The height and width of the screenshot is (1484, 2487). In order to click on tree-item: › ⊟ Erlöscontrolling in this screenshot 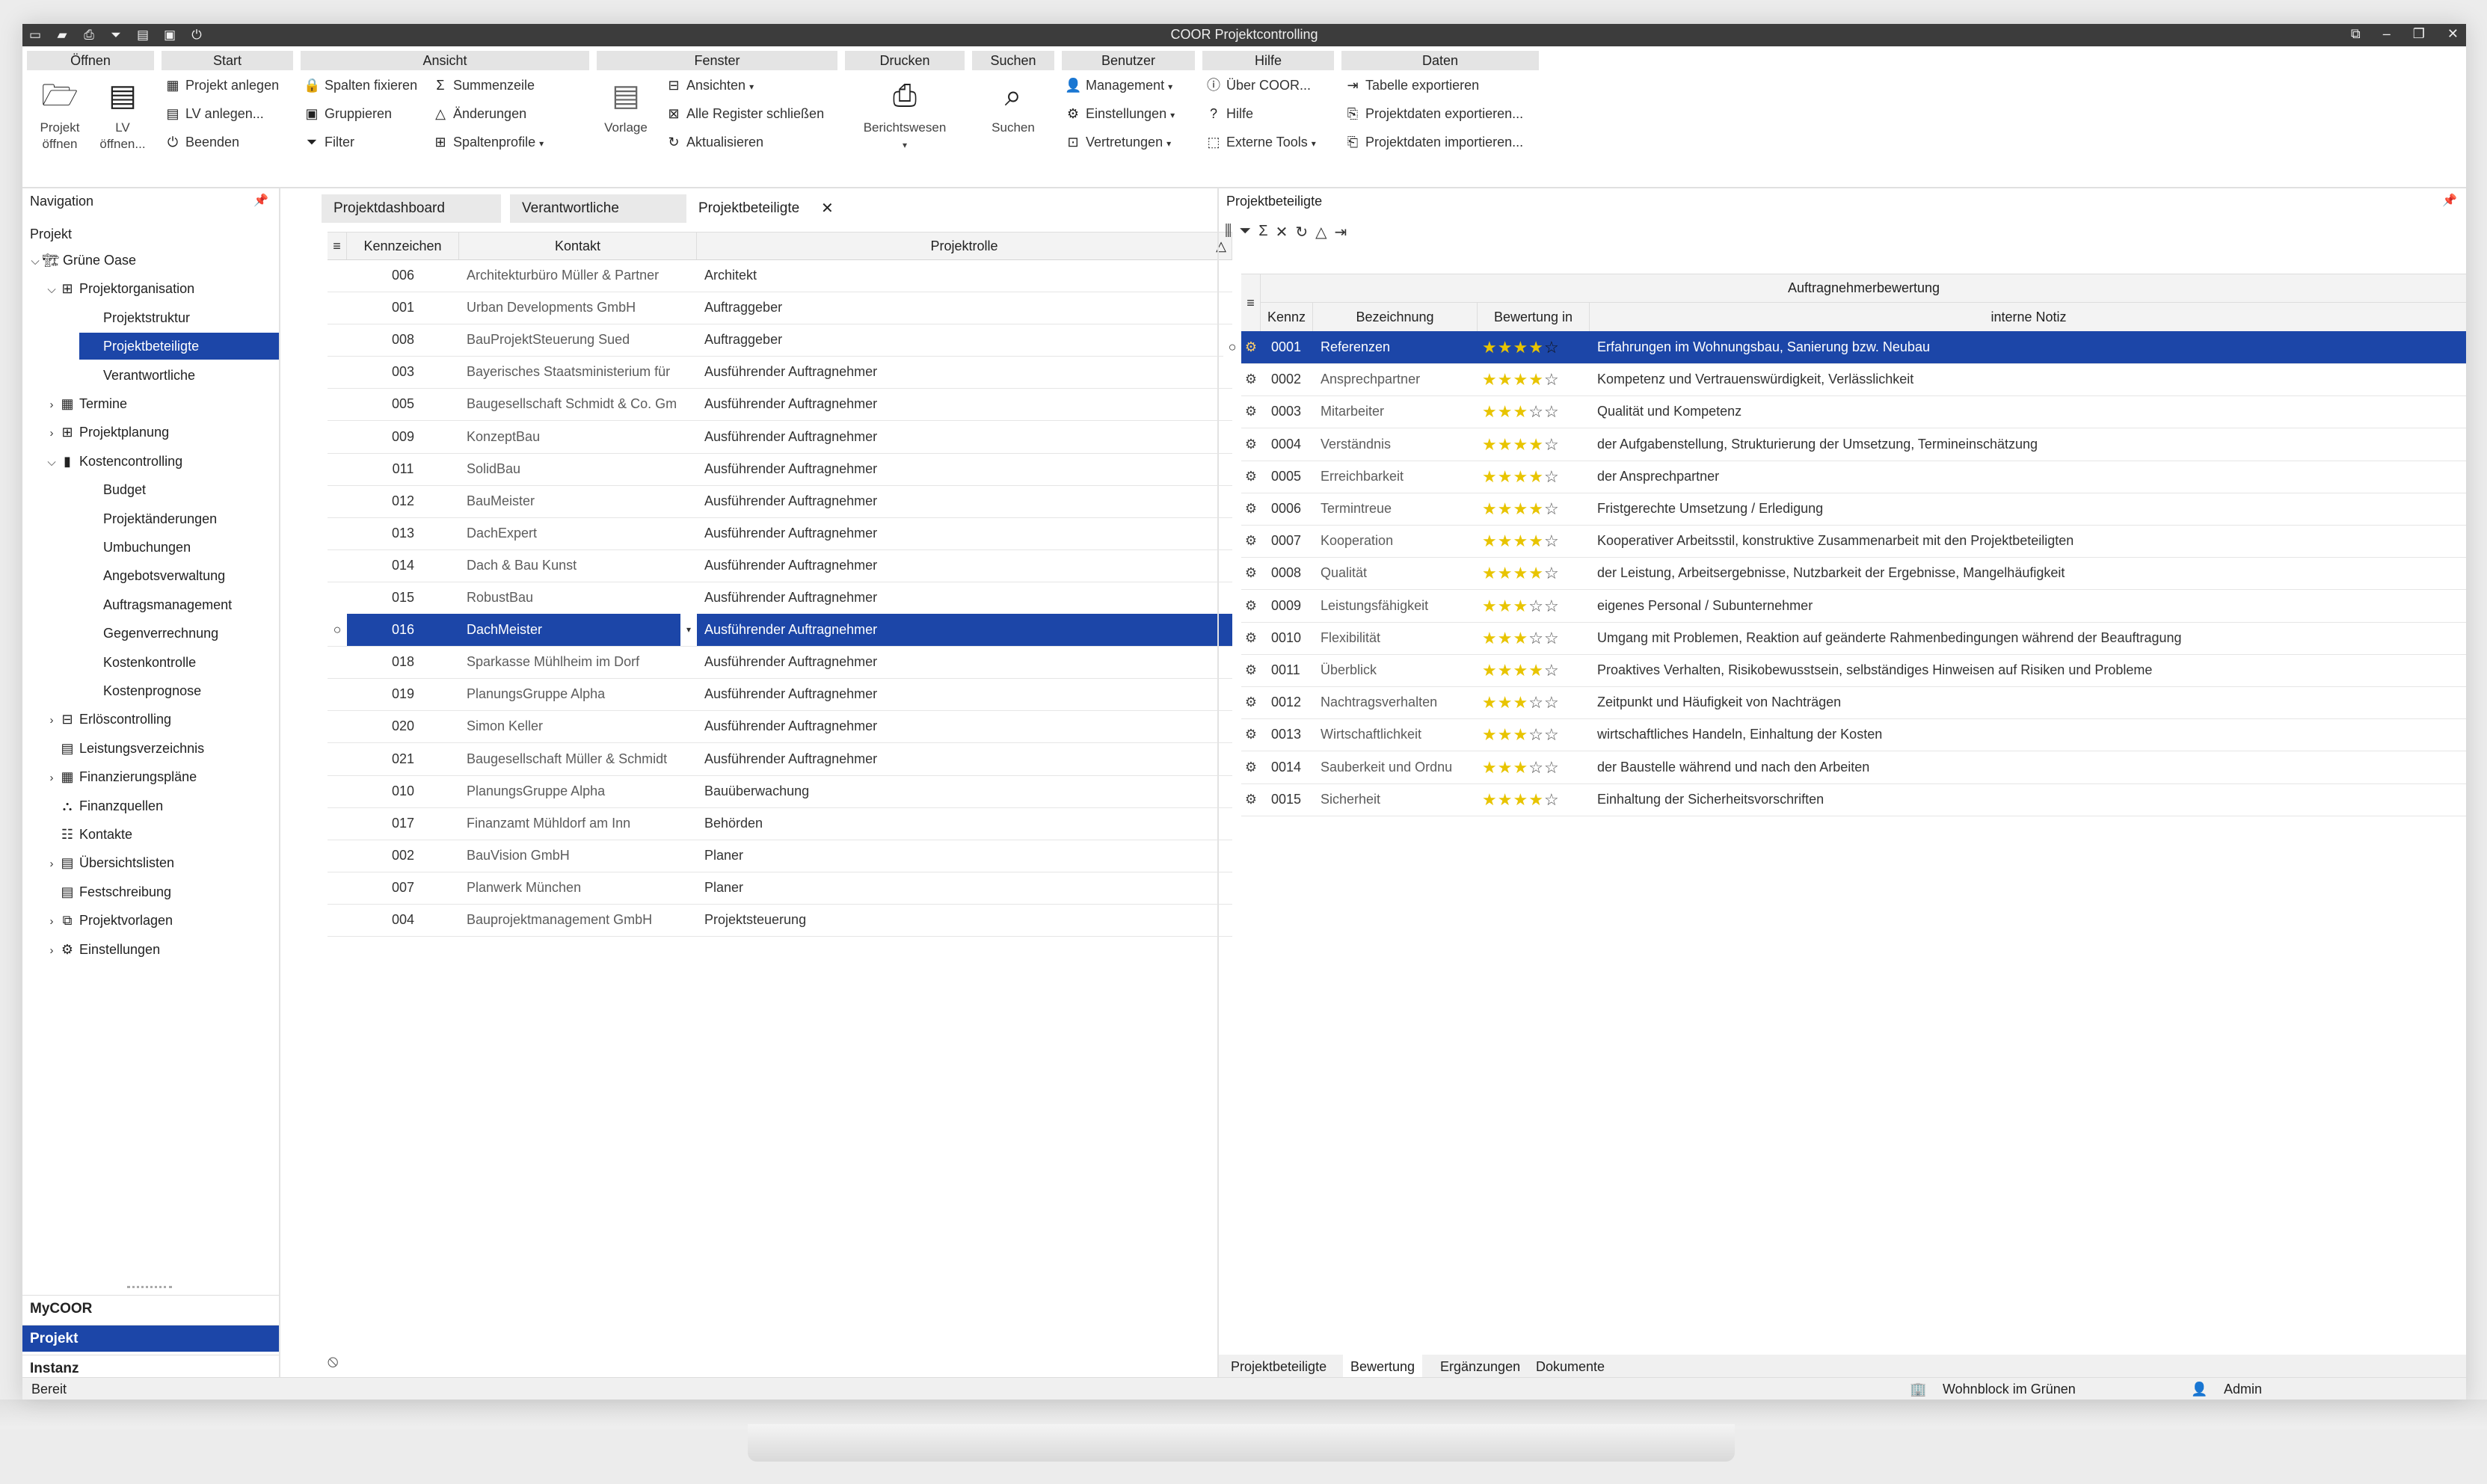, I will do `click(108, 720)`.